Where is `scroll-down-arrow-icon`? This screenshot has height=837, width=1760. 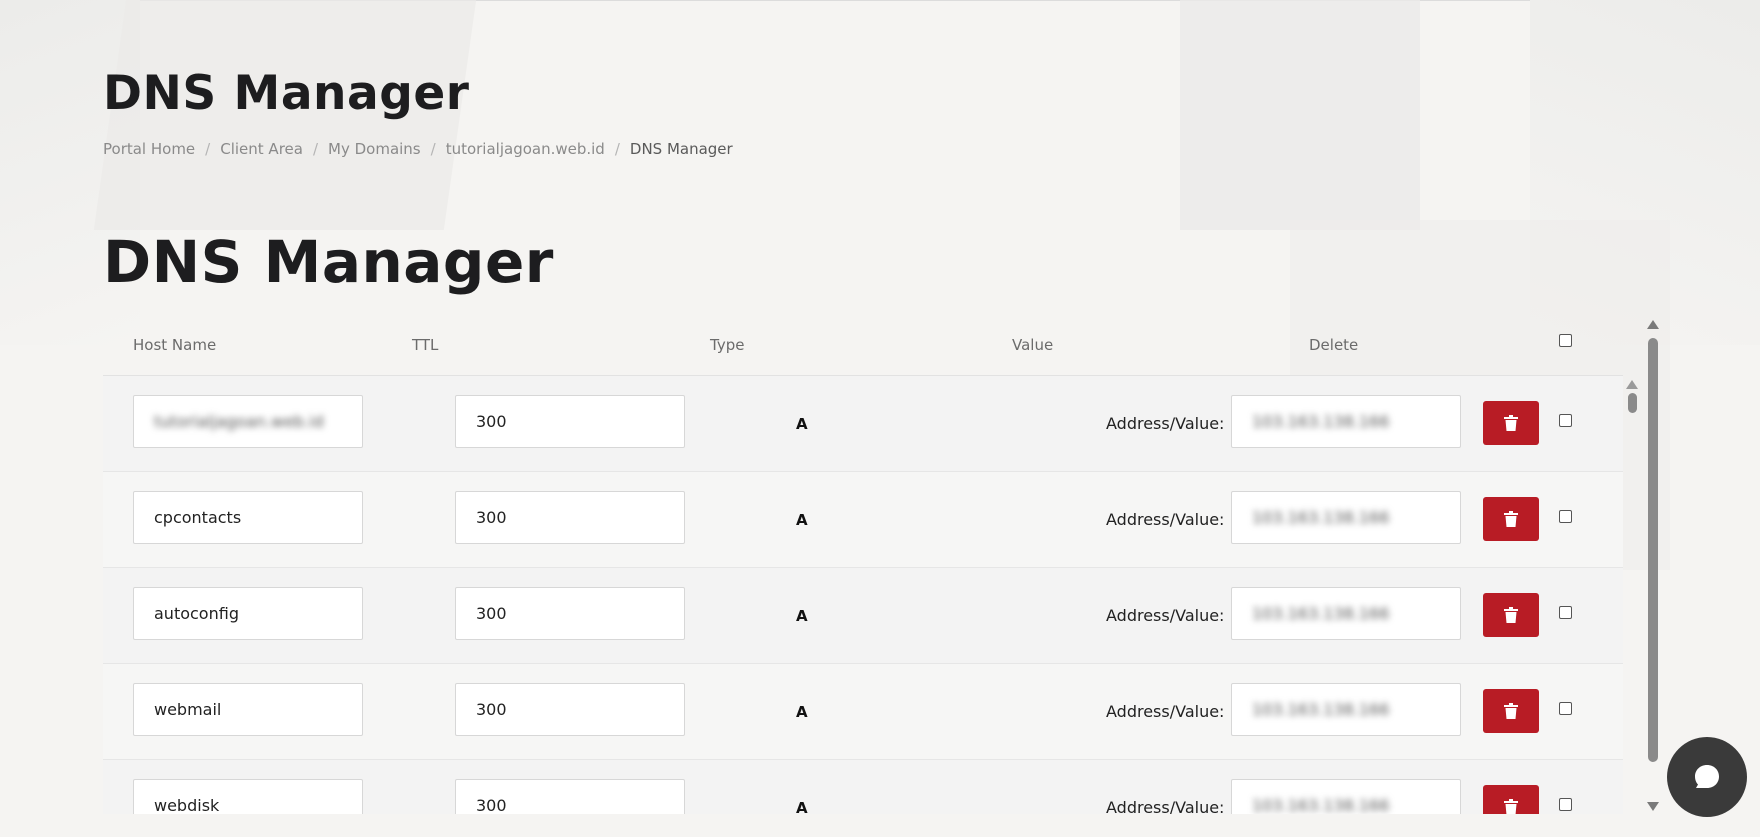 scroll-down-arrow-icon is located at coordinates (1653, 806).